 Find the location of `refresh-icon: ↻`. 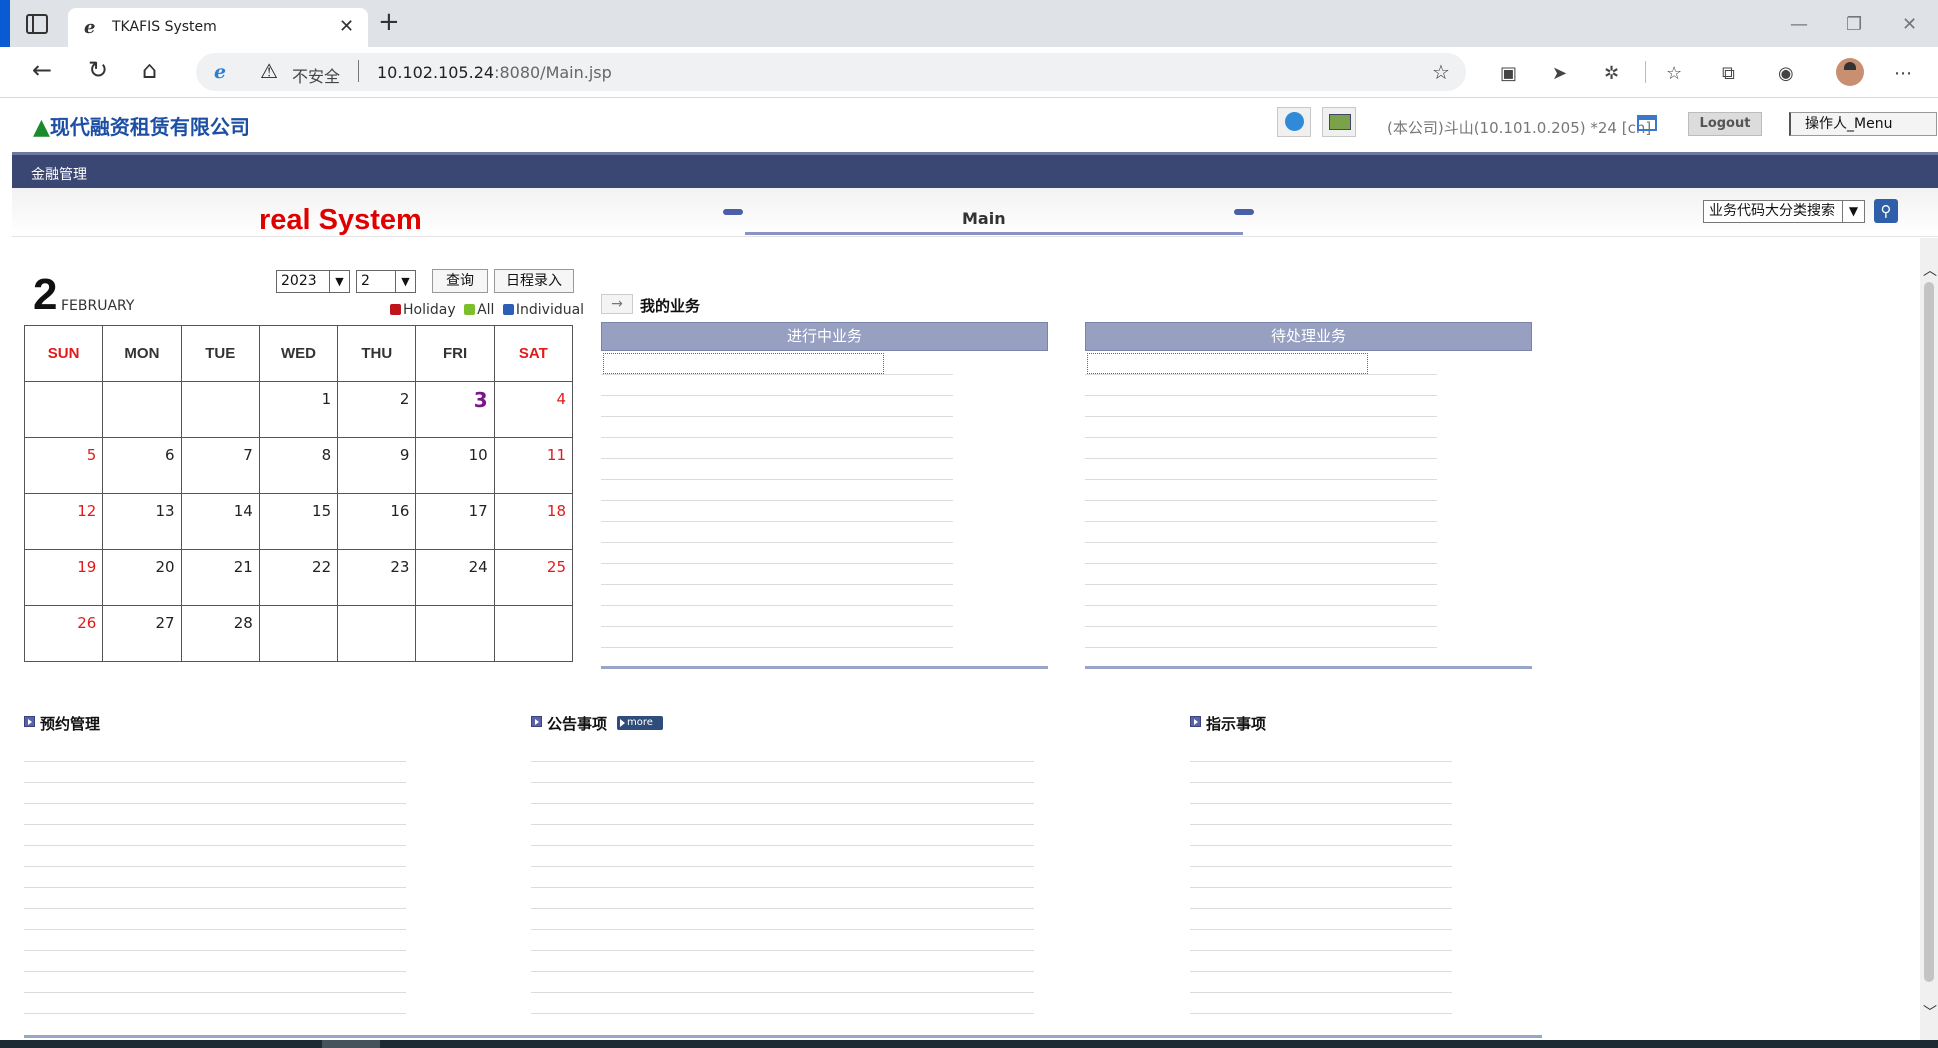

refresh-icon: ↻ is located at coordinates (98, 70).